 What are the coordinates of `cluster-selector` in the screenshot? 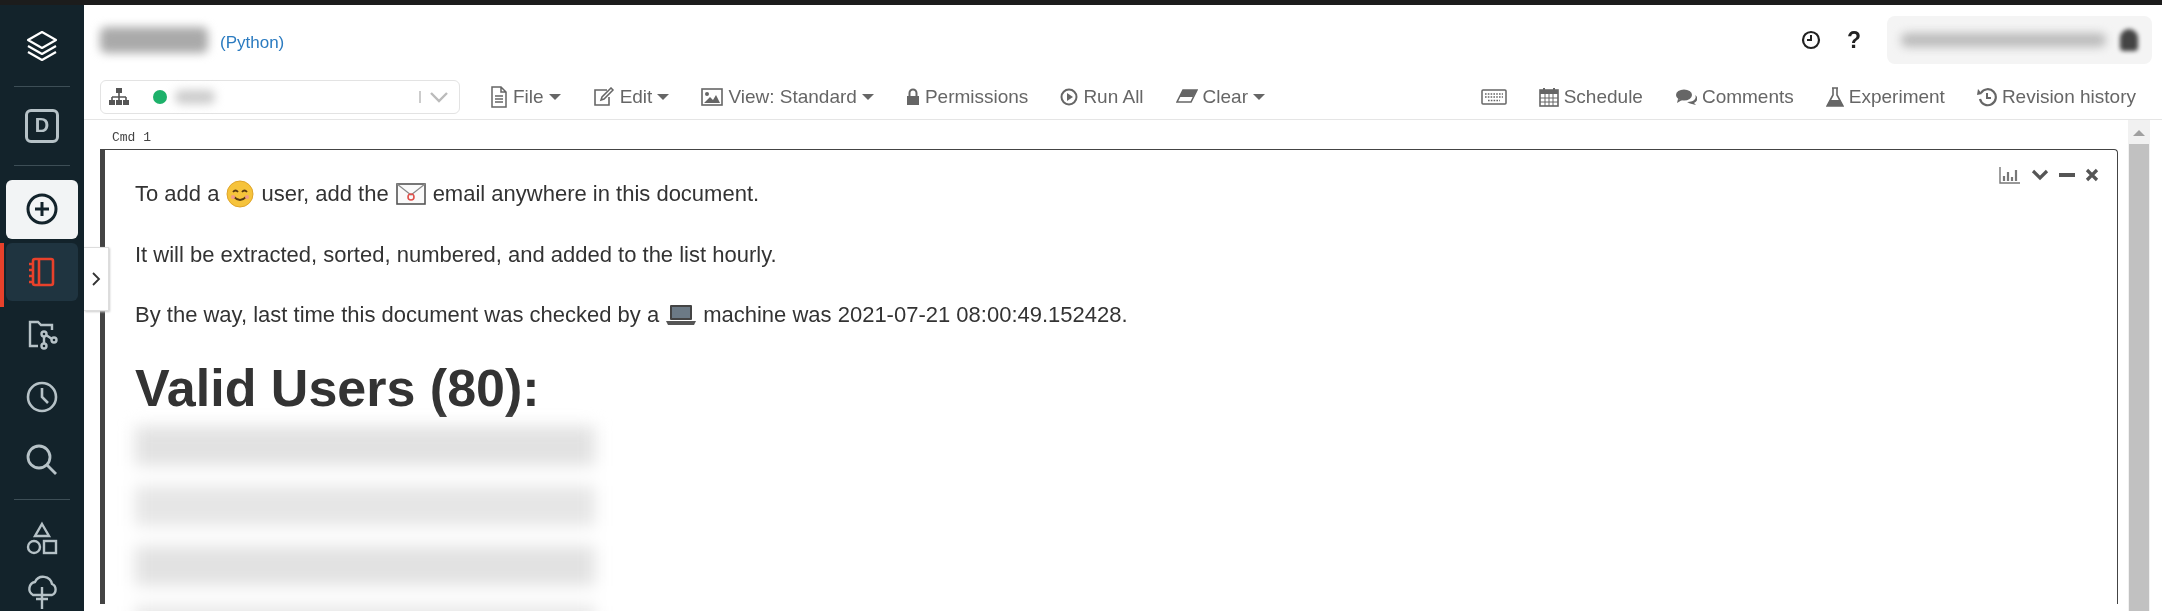 It's located at (280, 97).